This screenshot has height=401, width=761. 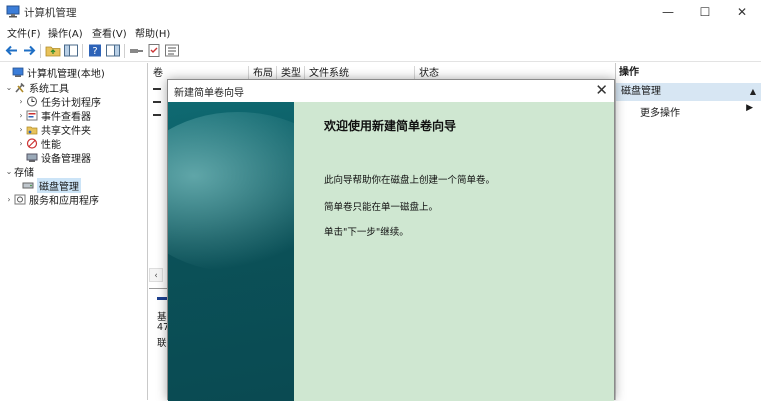 I want to click on performance-icon, so click(x=32, y=143).